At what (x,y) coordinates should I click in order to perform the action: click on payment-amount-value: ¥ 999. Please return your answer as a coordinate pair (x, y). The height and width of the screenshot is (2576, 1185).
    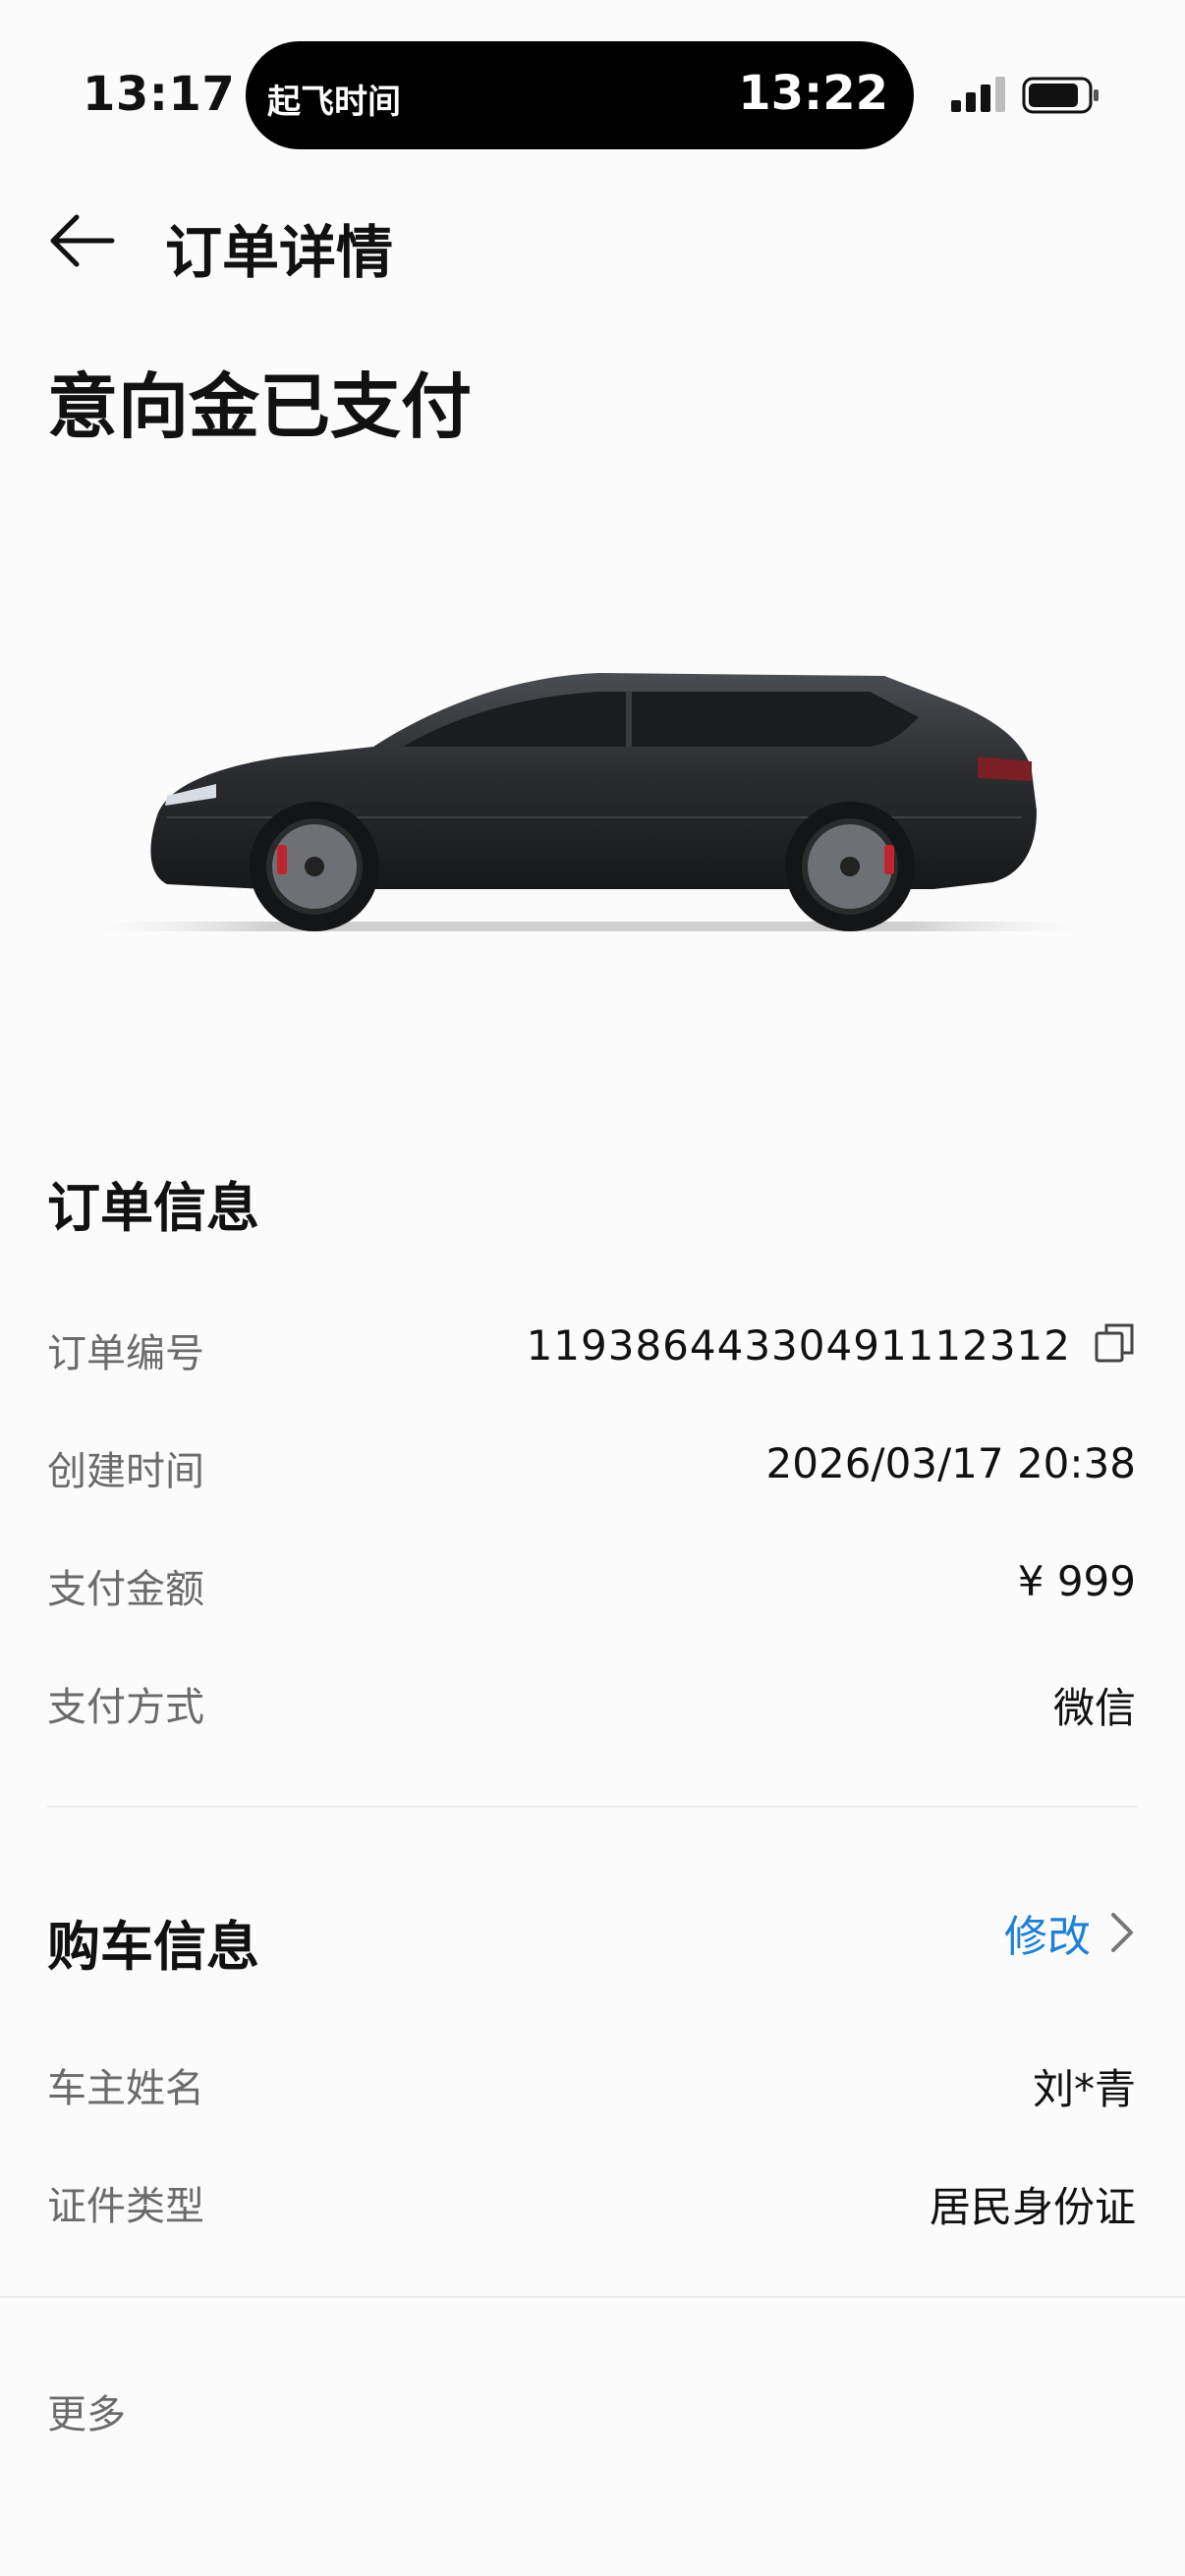
    Looking at the image, I should click on (1076, 1581).